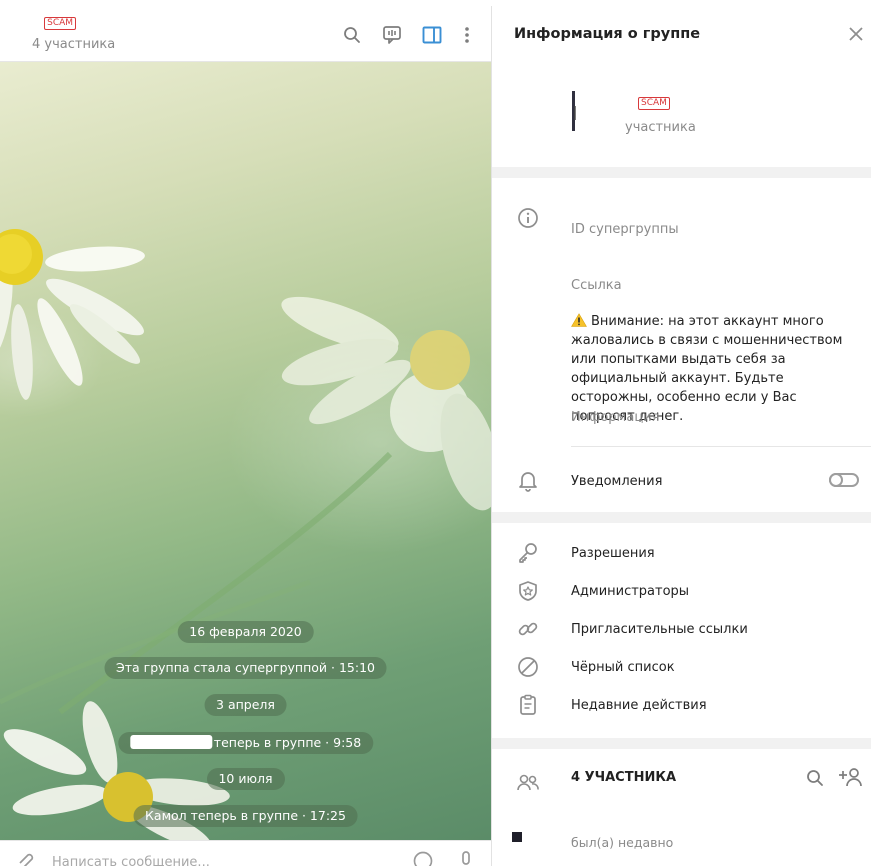 Image resolution: width=871 pixels, height=866 pixels. Describe the element at coordinates (392, 35) in the screenshot. I see `voice-chat-icon` at that location.